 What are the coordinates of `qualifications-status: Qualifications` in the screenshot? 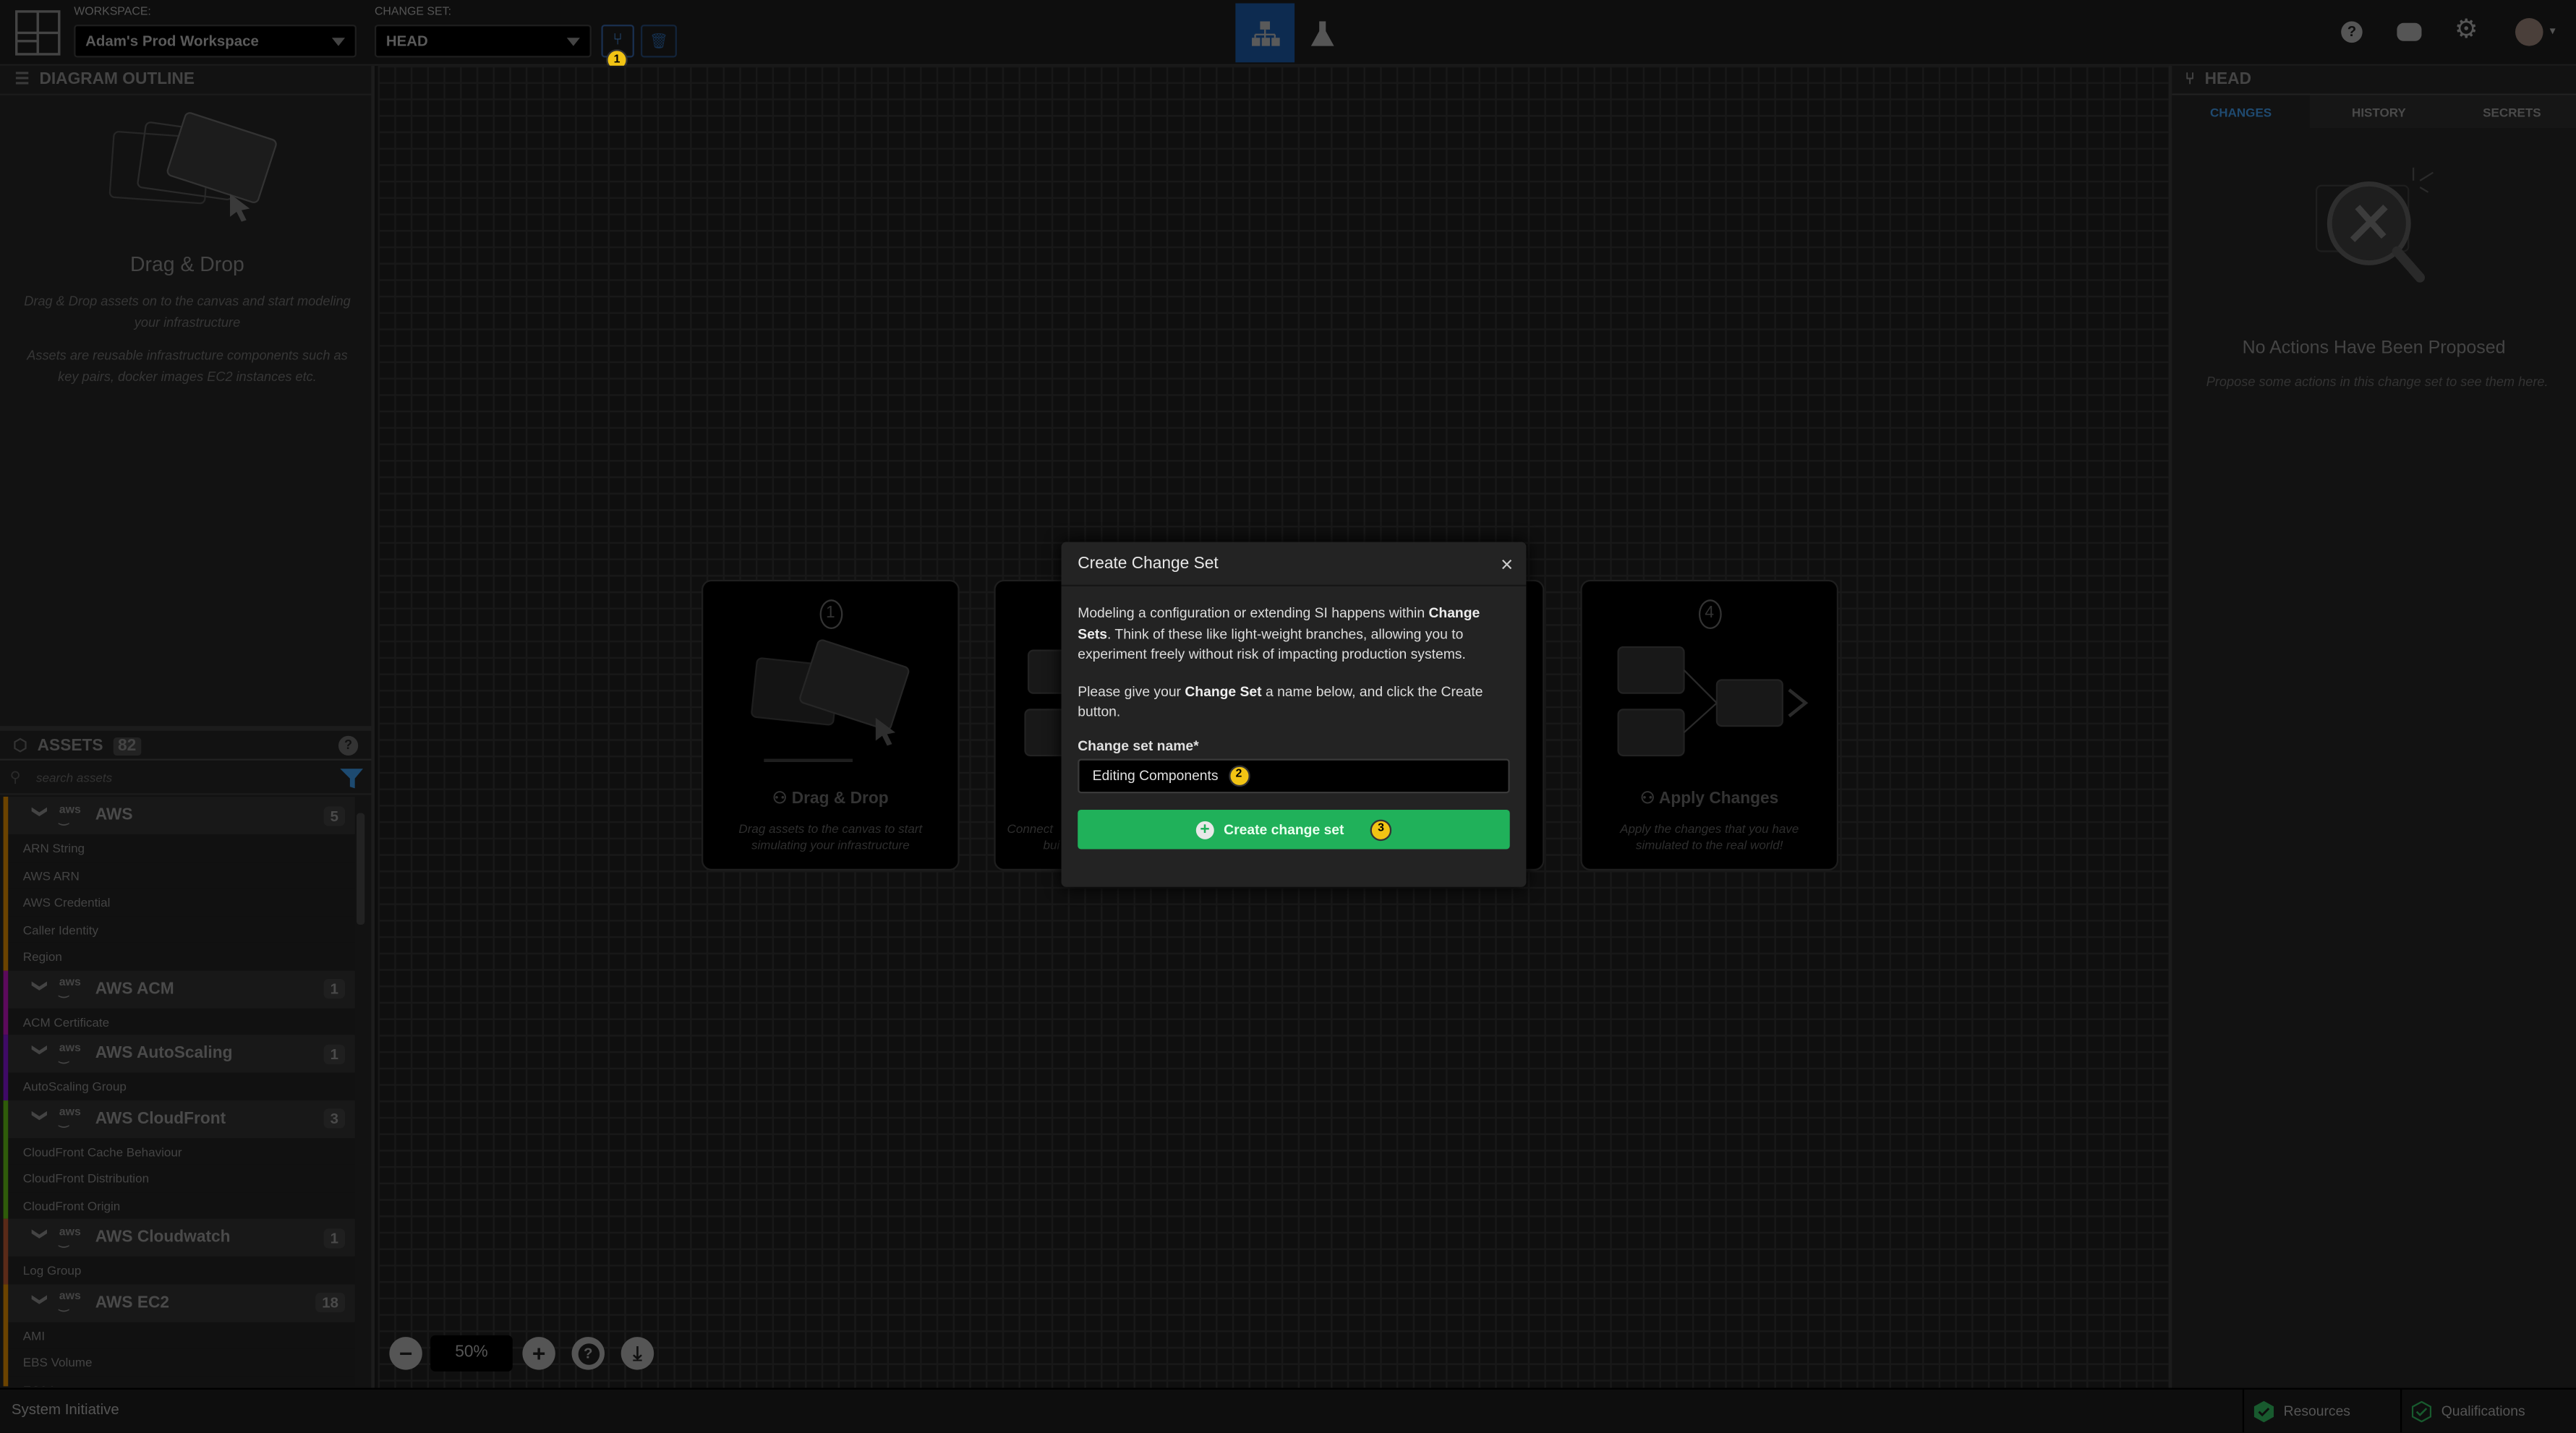 It's located at (2488, 1410).